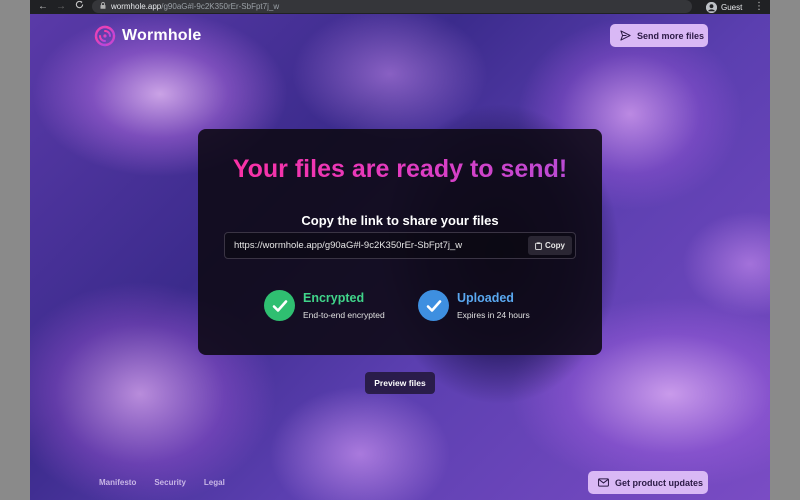 This screenshot has width=800, height=500. I want to click on paper-plane-icon, so click(625, 35).